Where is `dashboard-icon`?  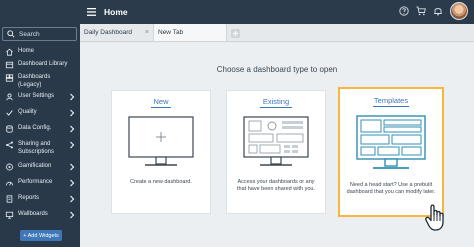
dashboard-icon is located at coordinates (9, 78).